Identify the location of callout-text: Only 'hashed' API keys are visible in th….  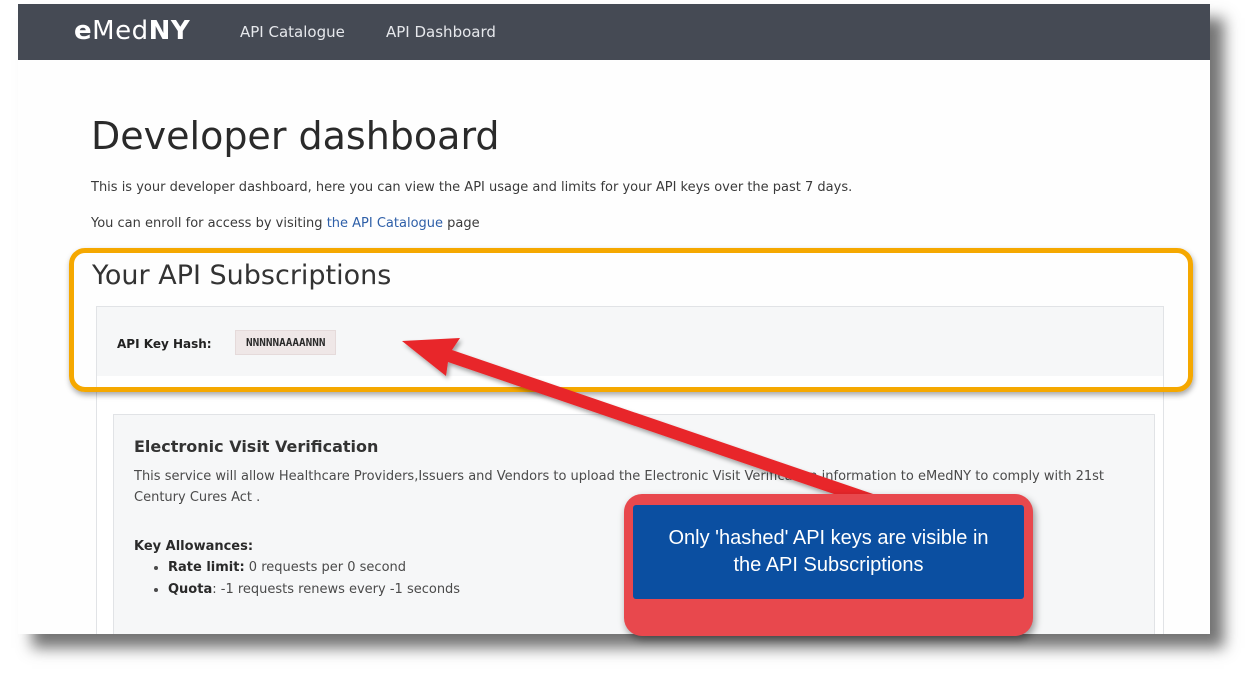
(828, 551).